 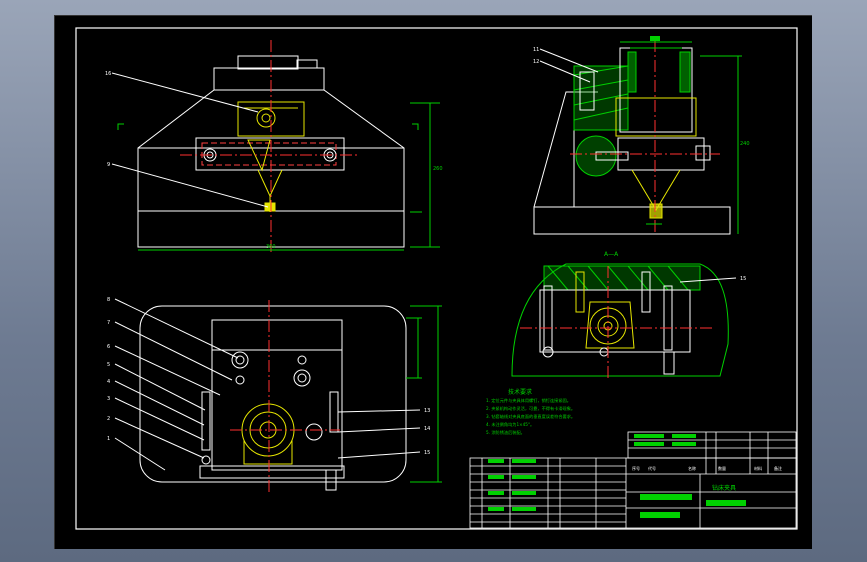 I want to click on section-label: A—A, so click(x=611, y=254).